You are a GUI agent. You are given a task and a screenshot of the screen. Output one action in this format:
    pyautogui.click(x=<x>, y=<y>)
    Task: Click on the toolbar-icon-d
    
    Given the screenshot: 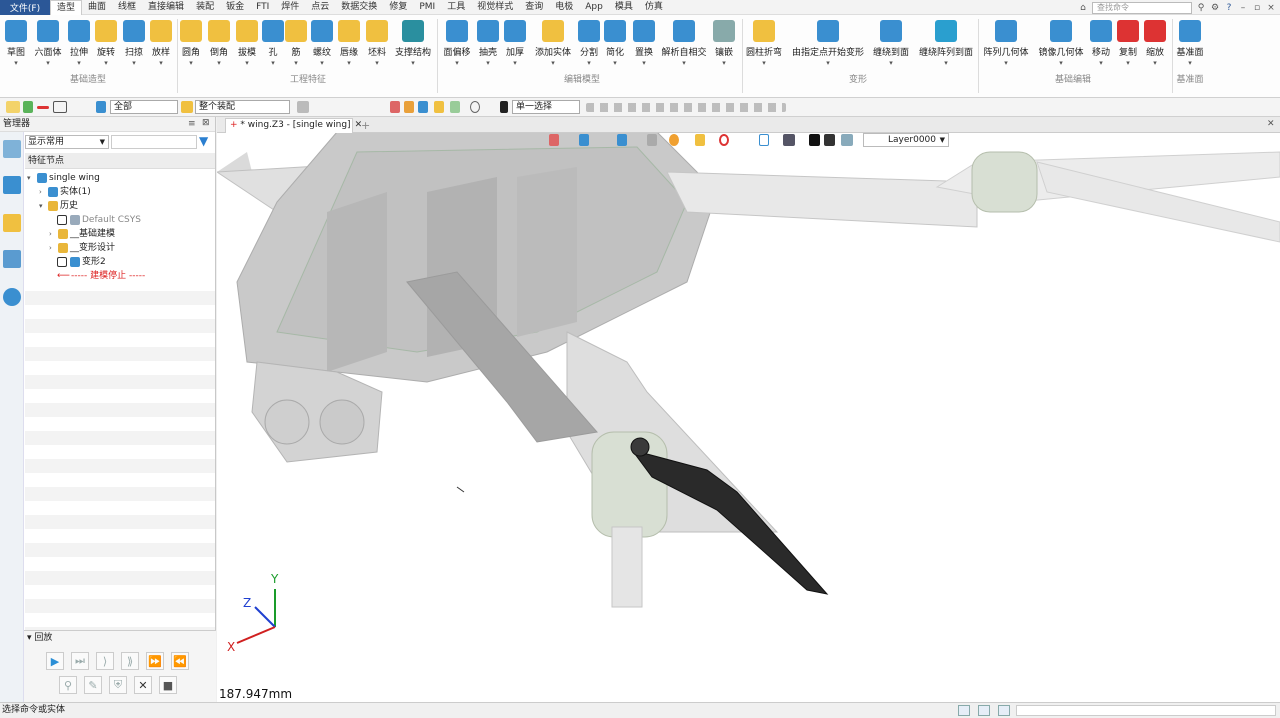 What is the action you would take?
    pyautogui.click(x=423, y=107)
    